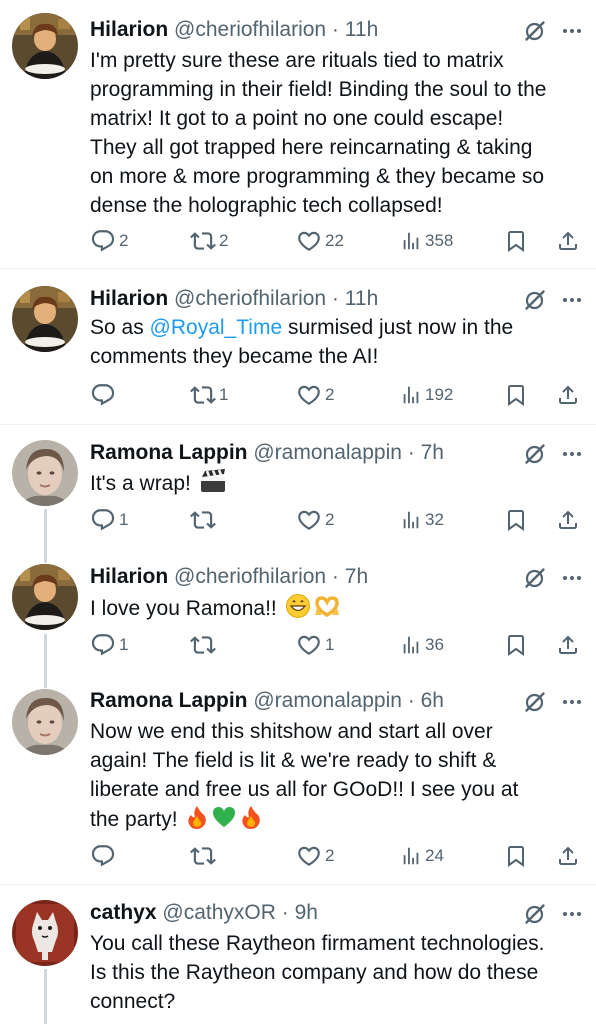 This screenshot has height=1024, width=596. I want to click on like-count: 2, so click(330, 394).